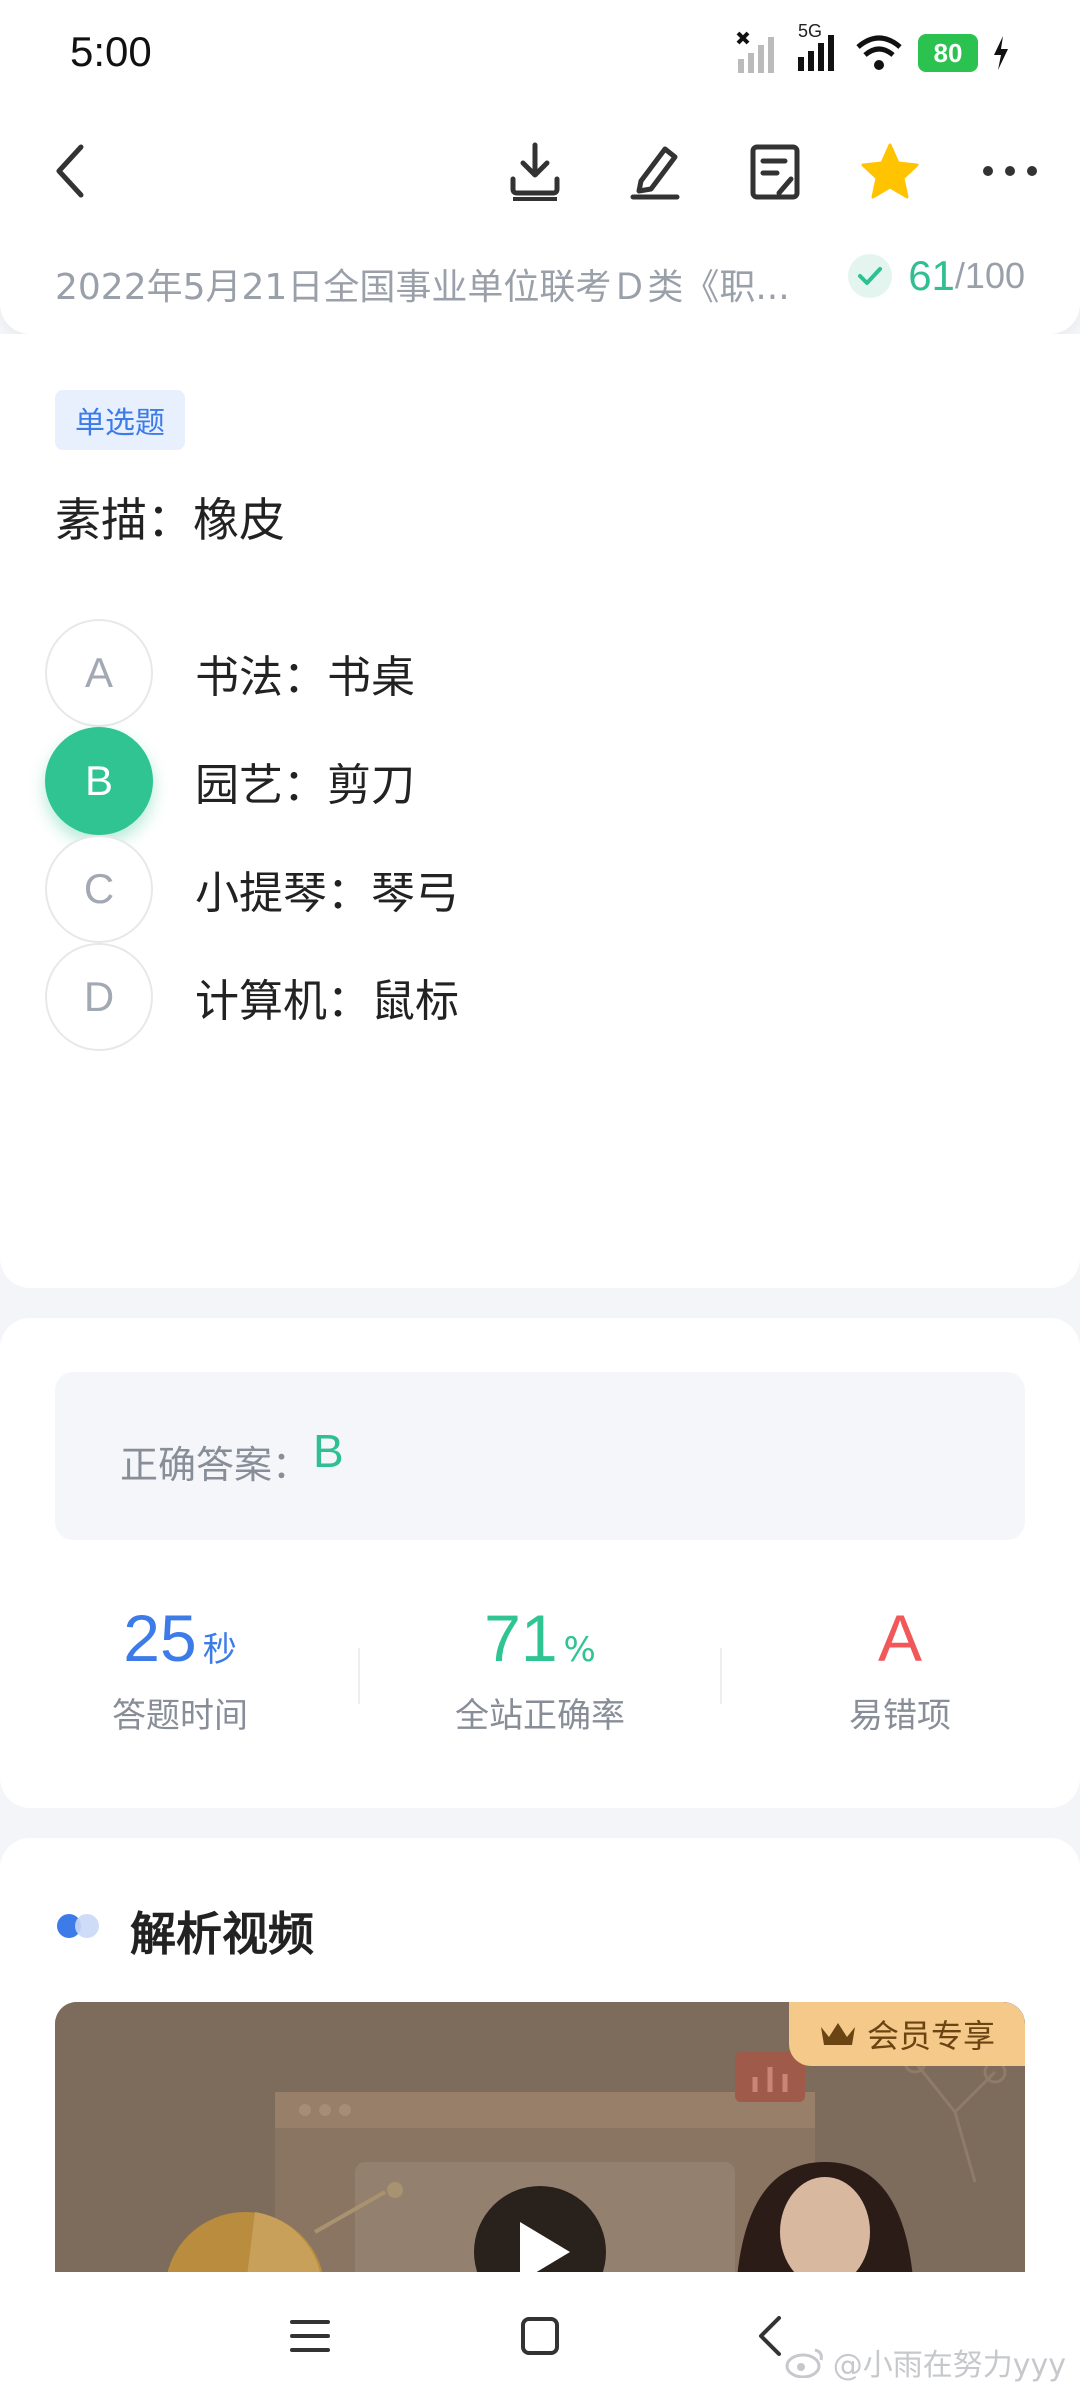 Image resolution: width=1080 pixels, height=2400 pixels. What do you see at coordinates (305, 677) in the screenshot?
I see `option-text: 书法：书桌` at bounding box center [305, 677].